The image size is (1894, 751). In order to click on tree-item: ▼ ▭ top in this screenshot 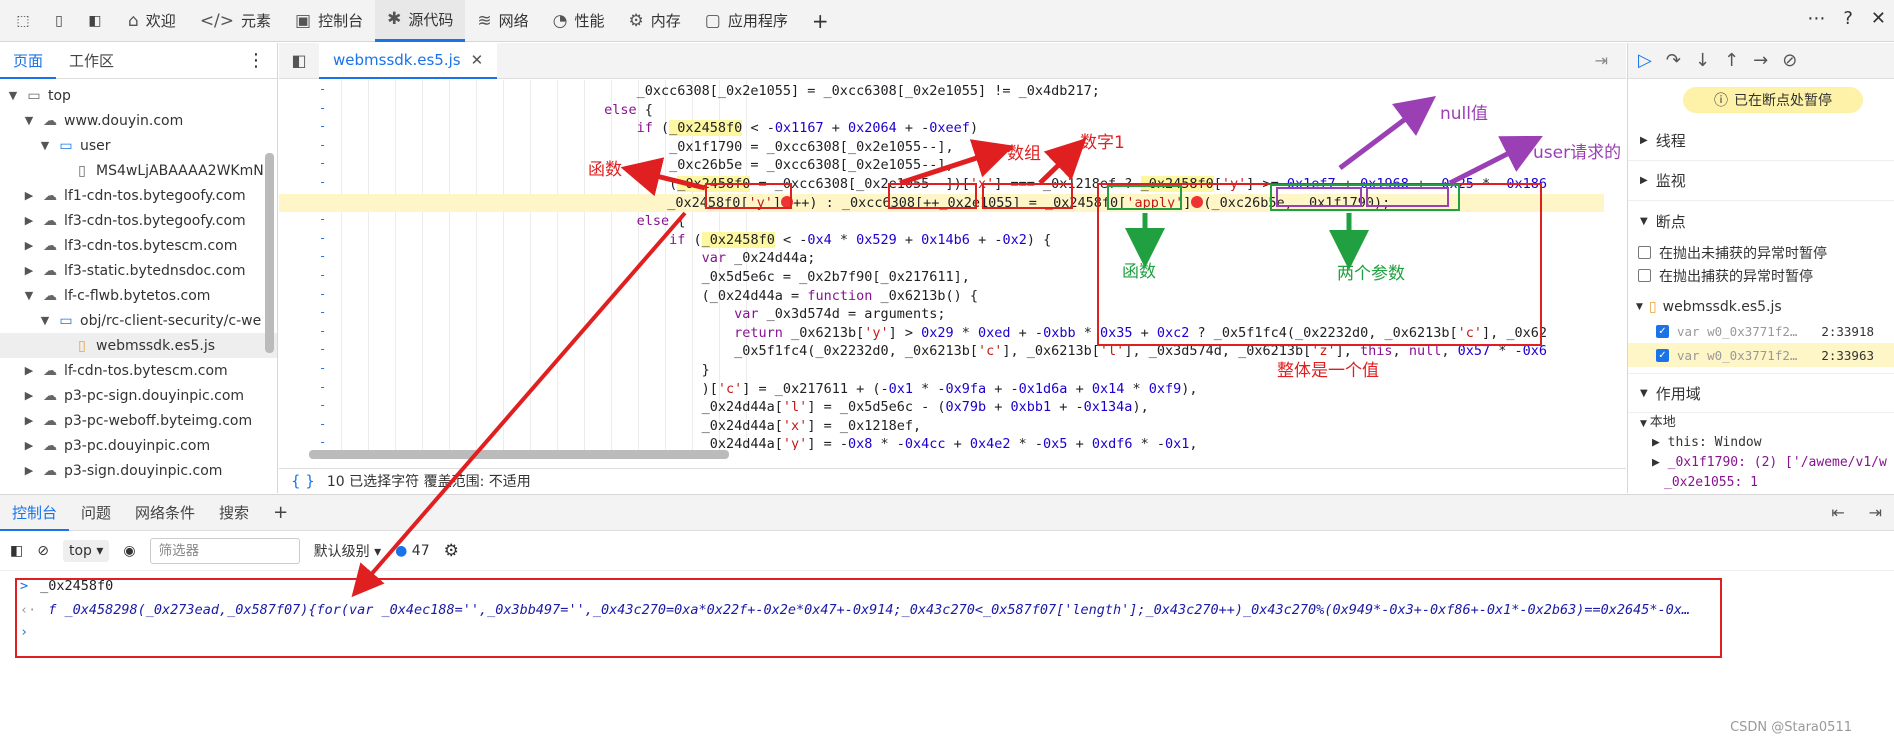, I will do `click(138, 95)`.